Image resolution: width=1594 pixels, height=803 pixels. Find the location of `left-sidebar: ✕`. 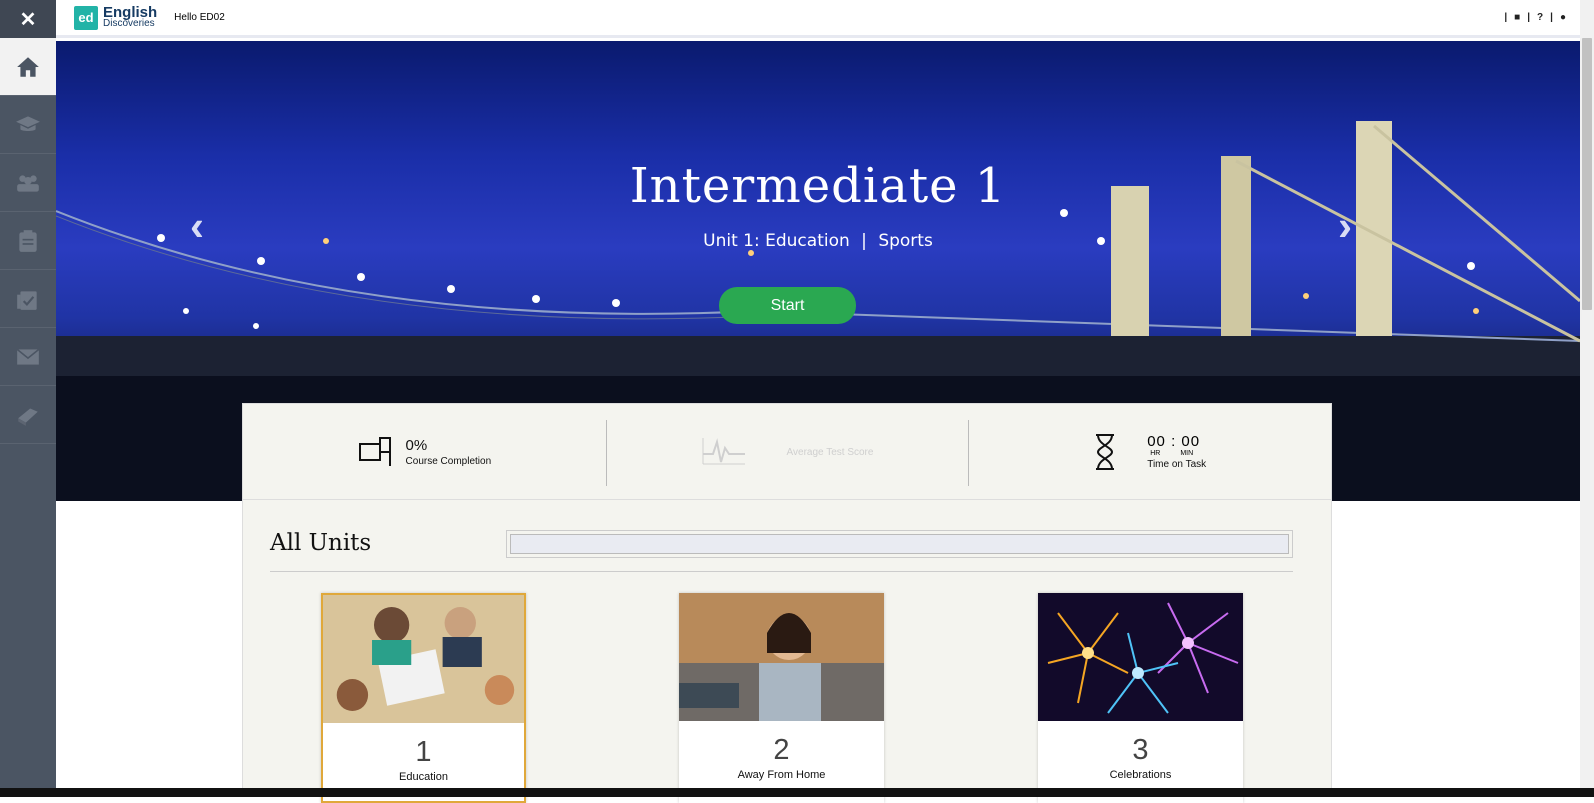

left-sidebar: ✕ is located at coordinates (28, 398).